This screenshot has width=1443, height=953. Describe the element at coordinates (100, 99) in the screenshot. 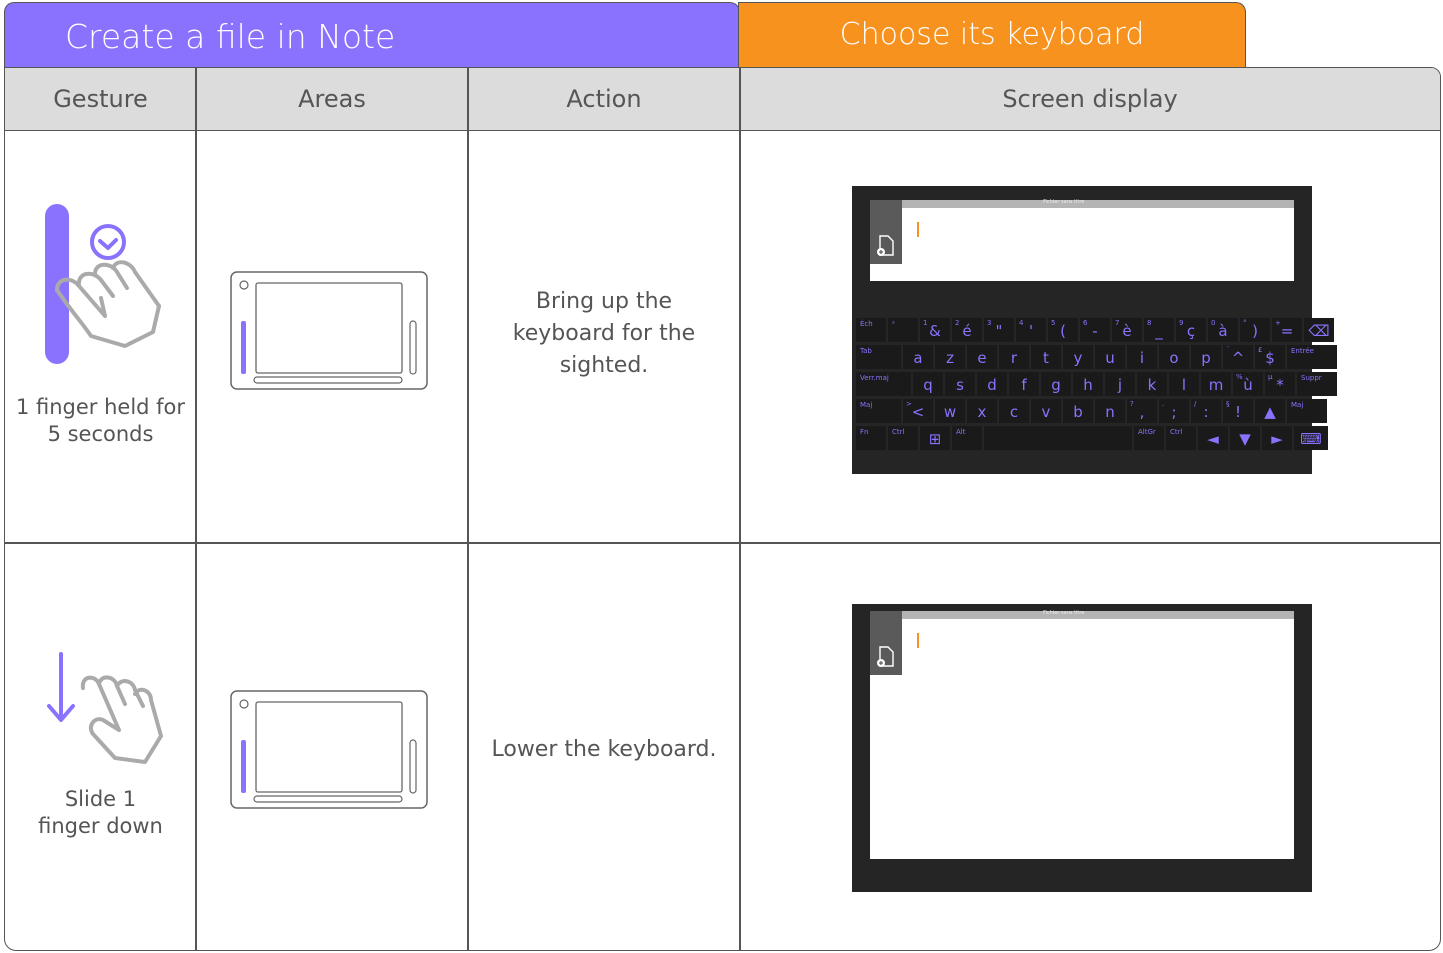

I see `header-gesture: Gesture` at that location.